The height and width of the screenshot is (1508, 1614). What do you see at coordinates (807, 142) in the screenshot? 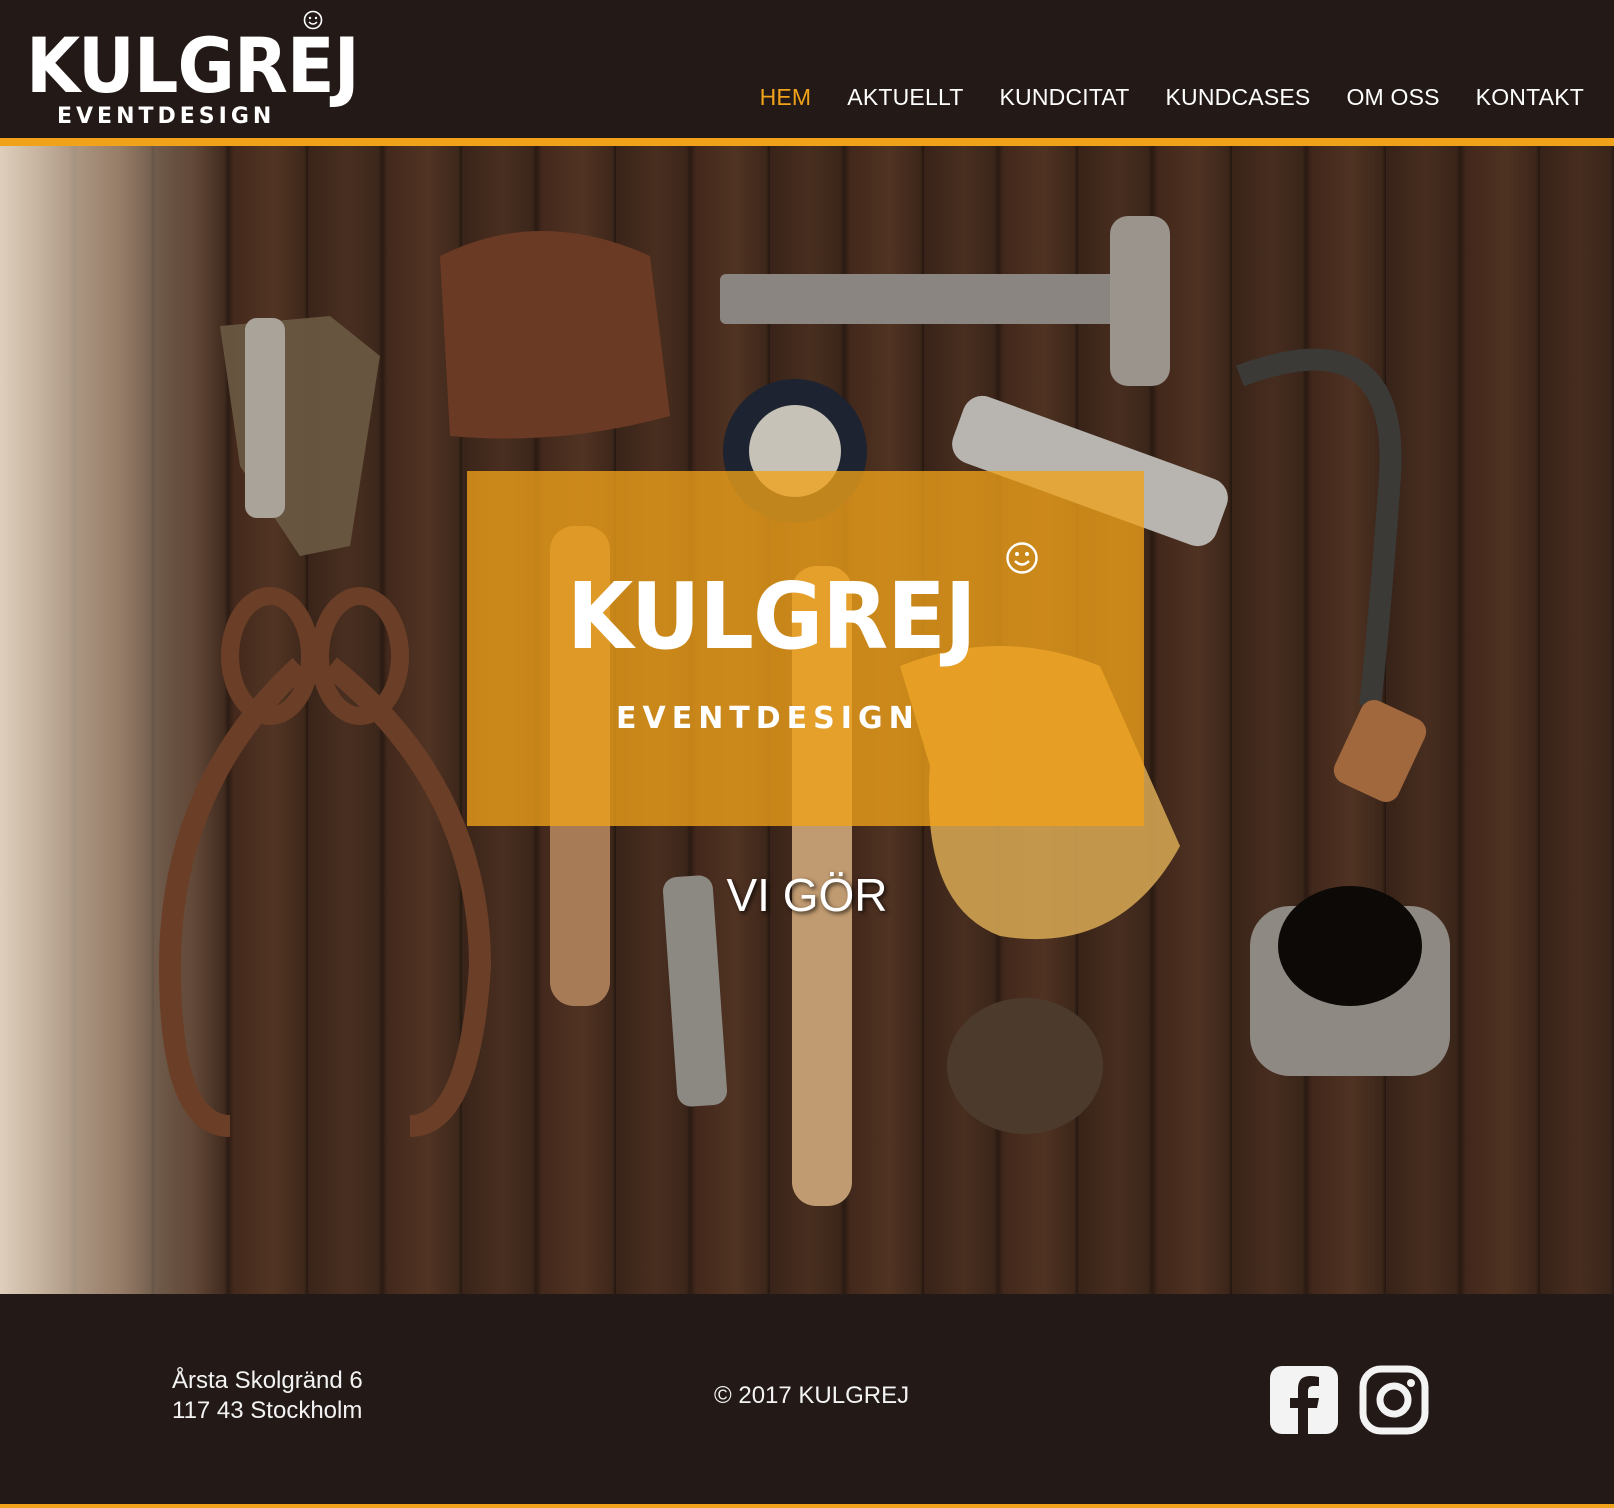
I see `header-divider` at bounding box center [807, 142].